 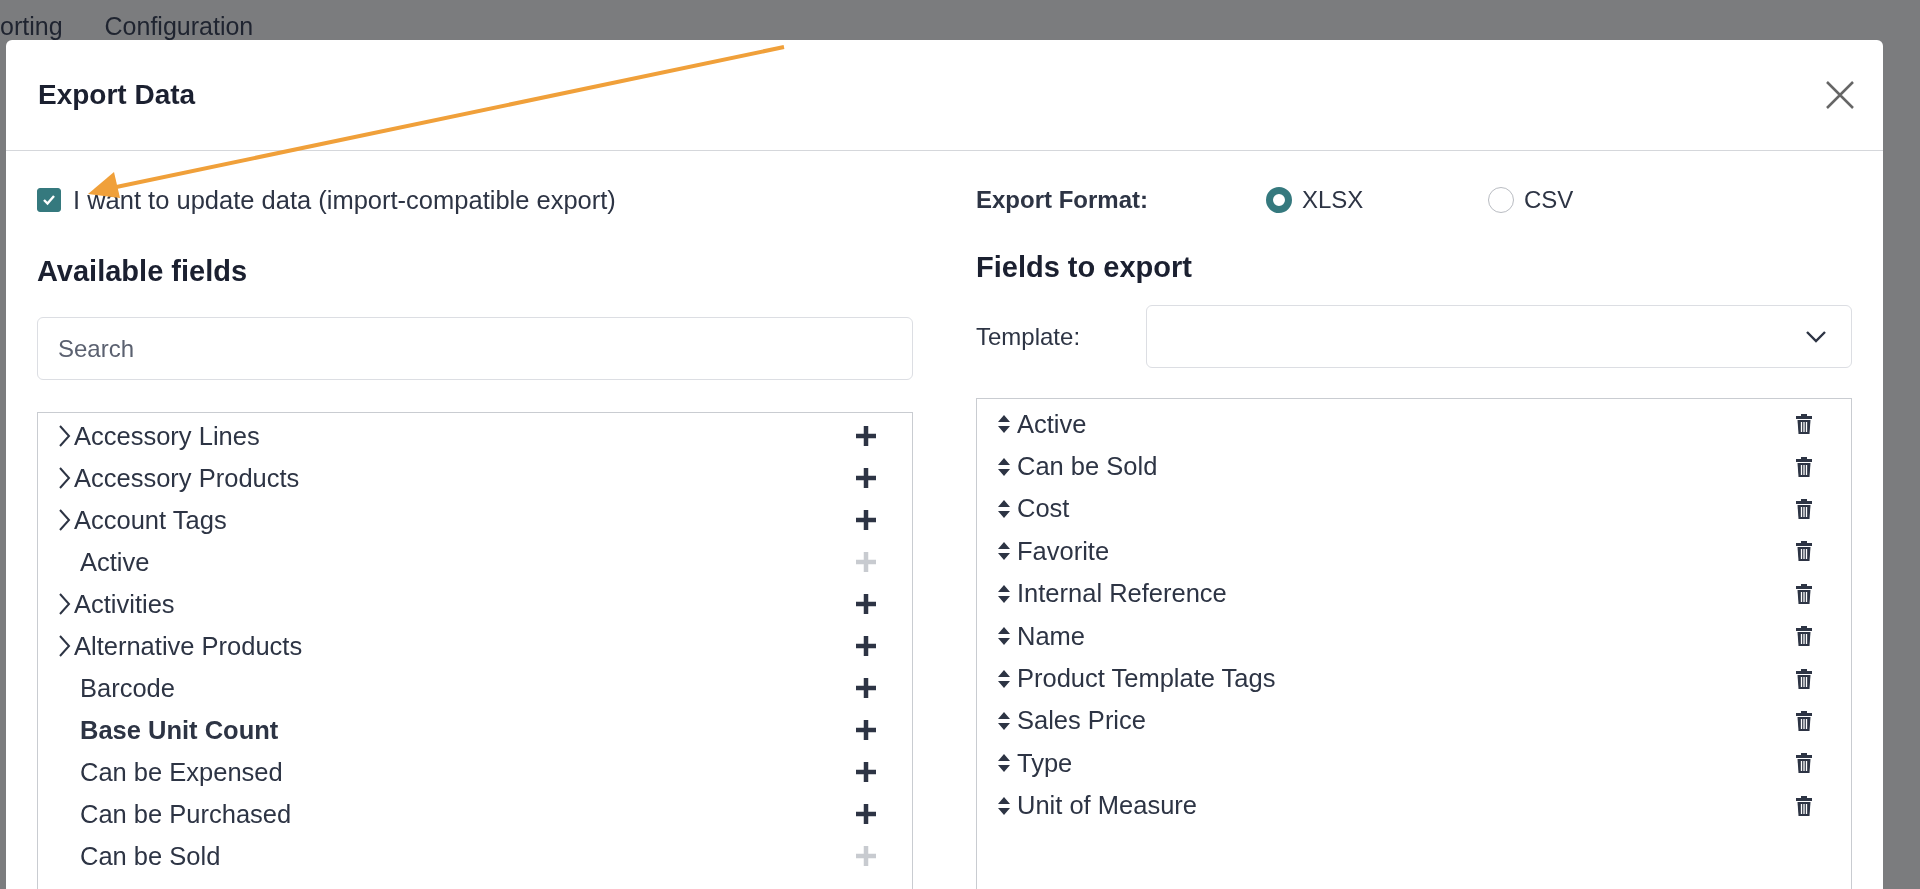 I want to click on field-name: Account Tags, so click(x=464, y=520).